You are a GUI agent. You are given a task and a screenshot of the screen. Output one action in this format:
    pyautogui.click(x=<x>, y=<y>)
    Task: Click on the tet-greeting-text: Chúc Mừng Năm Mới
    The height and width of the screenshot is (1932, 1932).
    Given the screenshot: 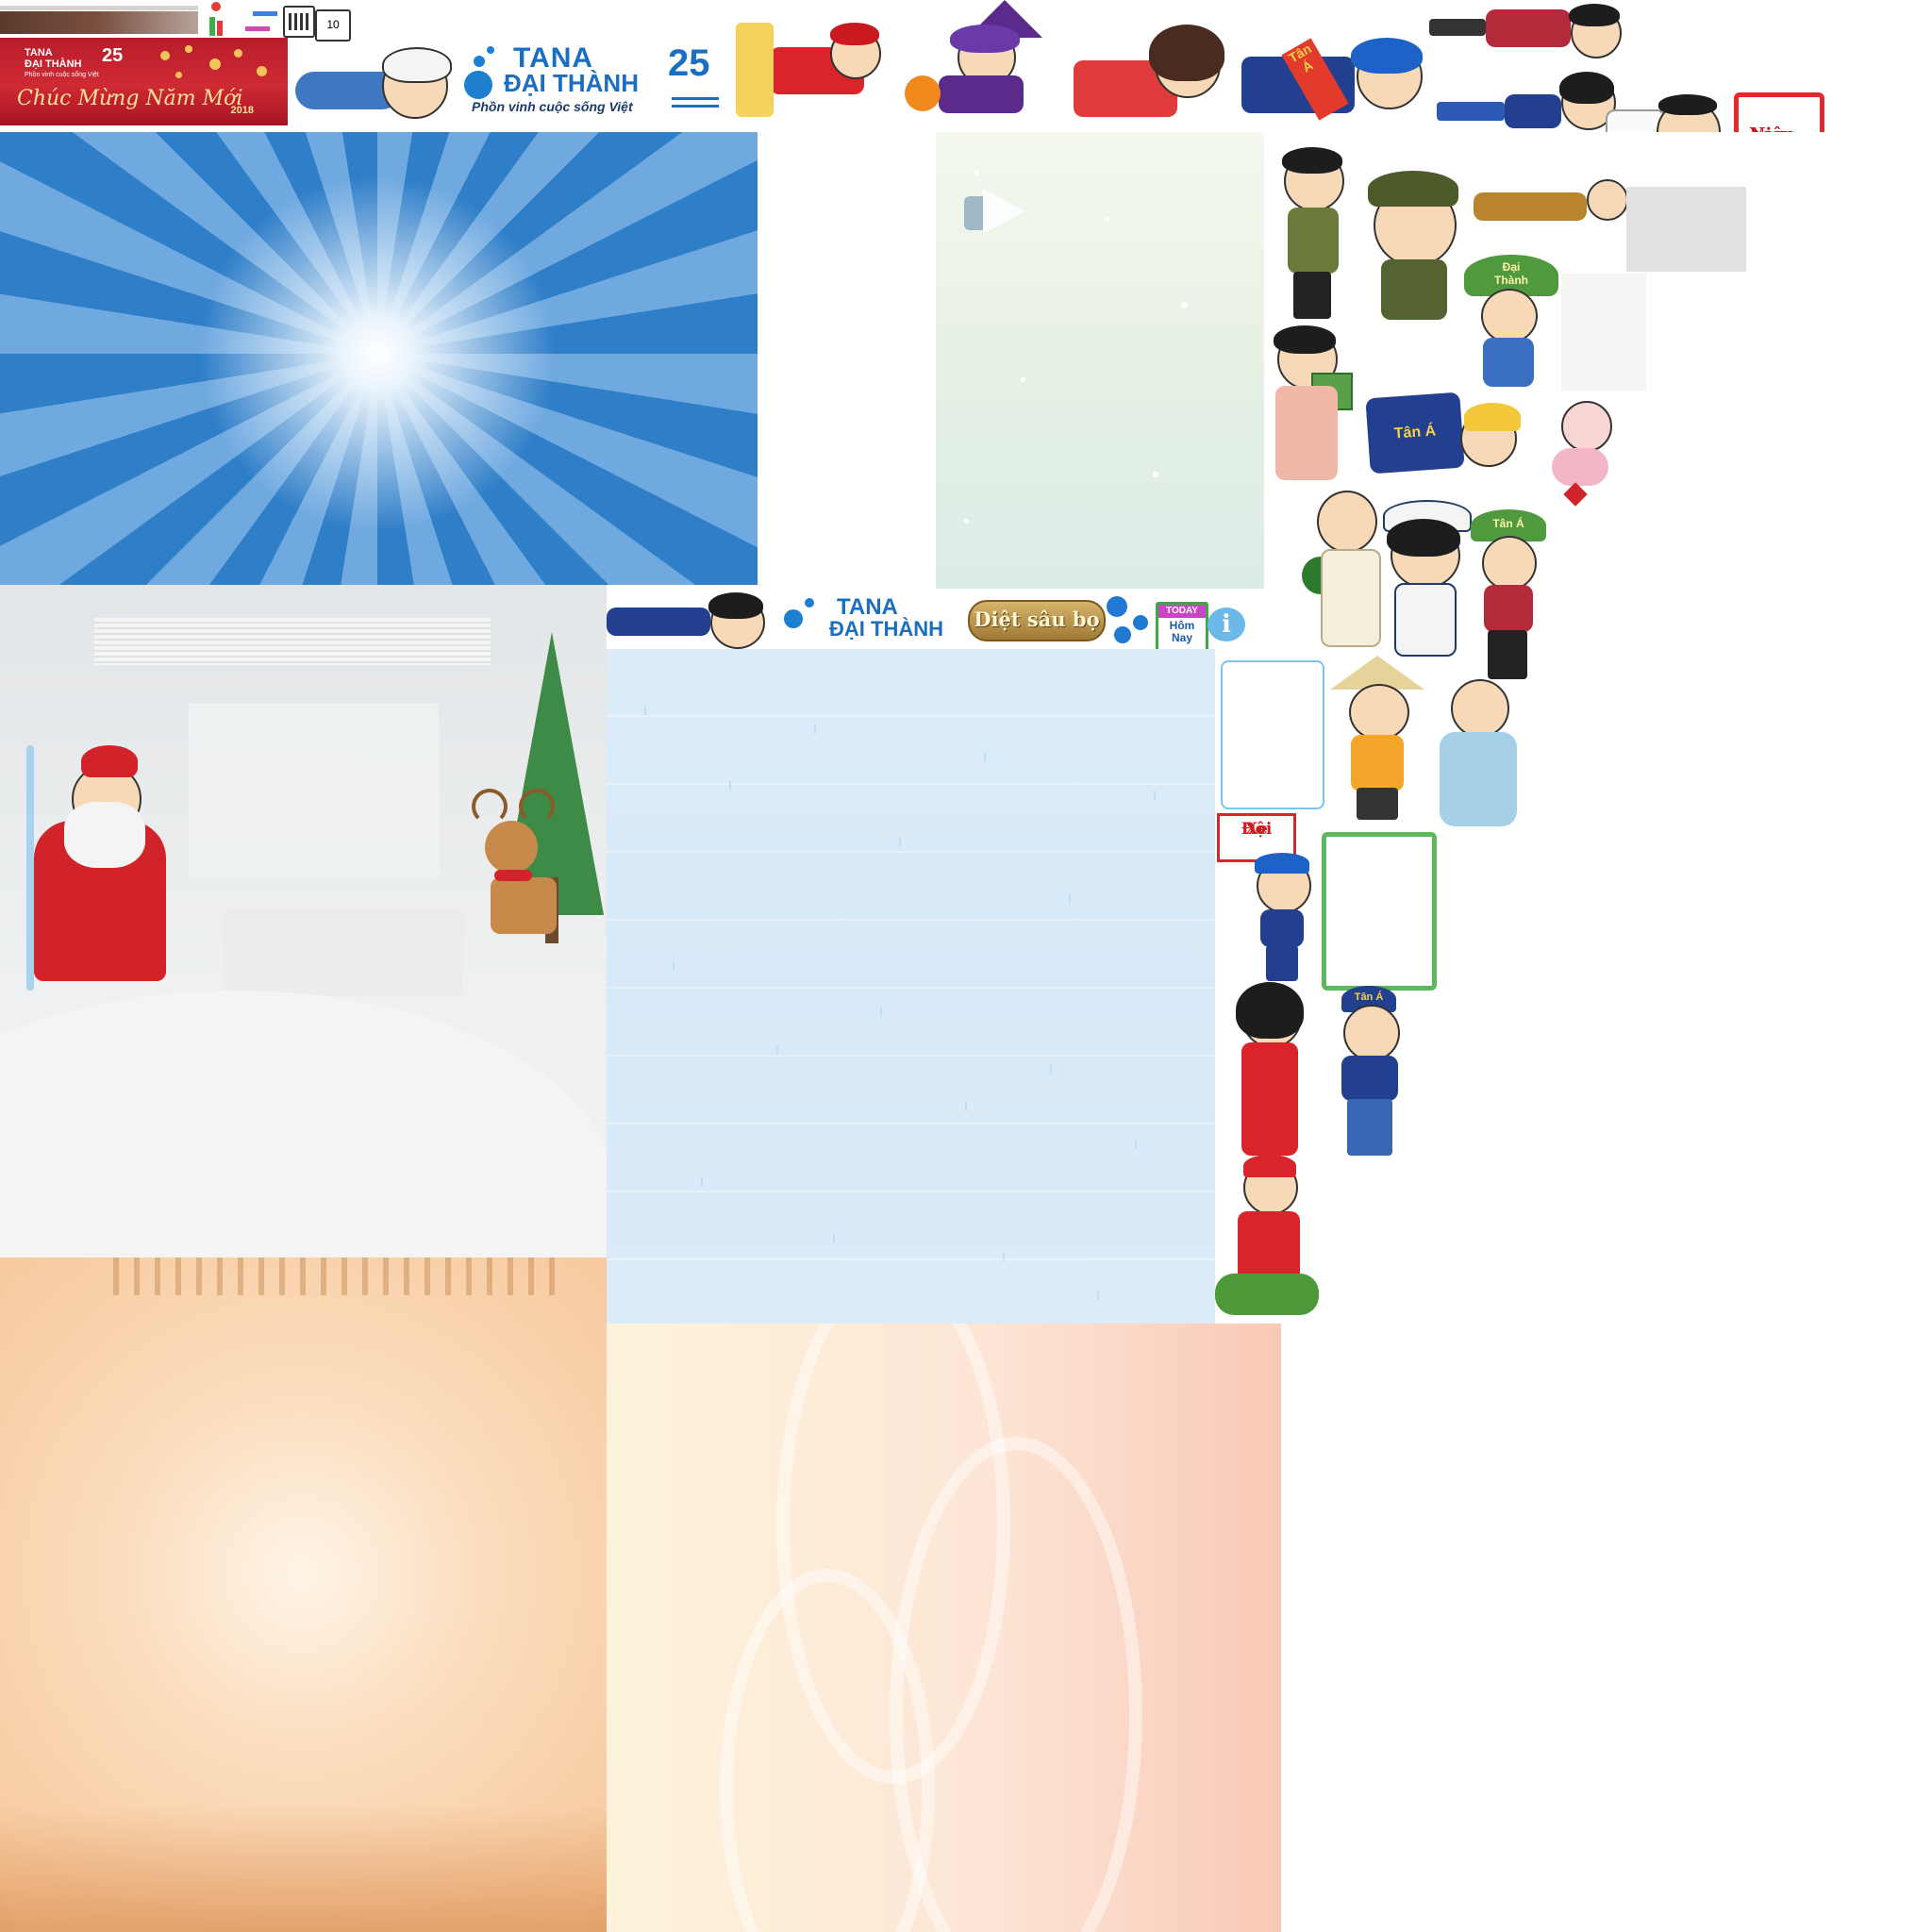 What is the action you would take?
    pyautogui.click(x=130, y=98)
    